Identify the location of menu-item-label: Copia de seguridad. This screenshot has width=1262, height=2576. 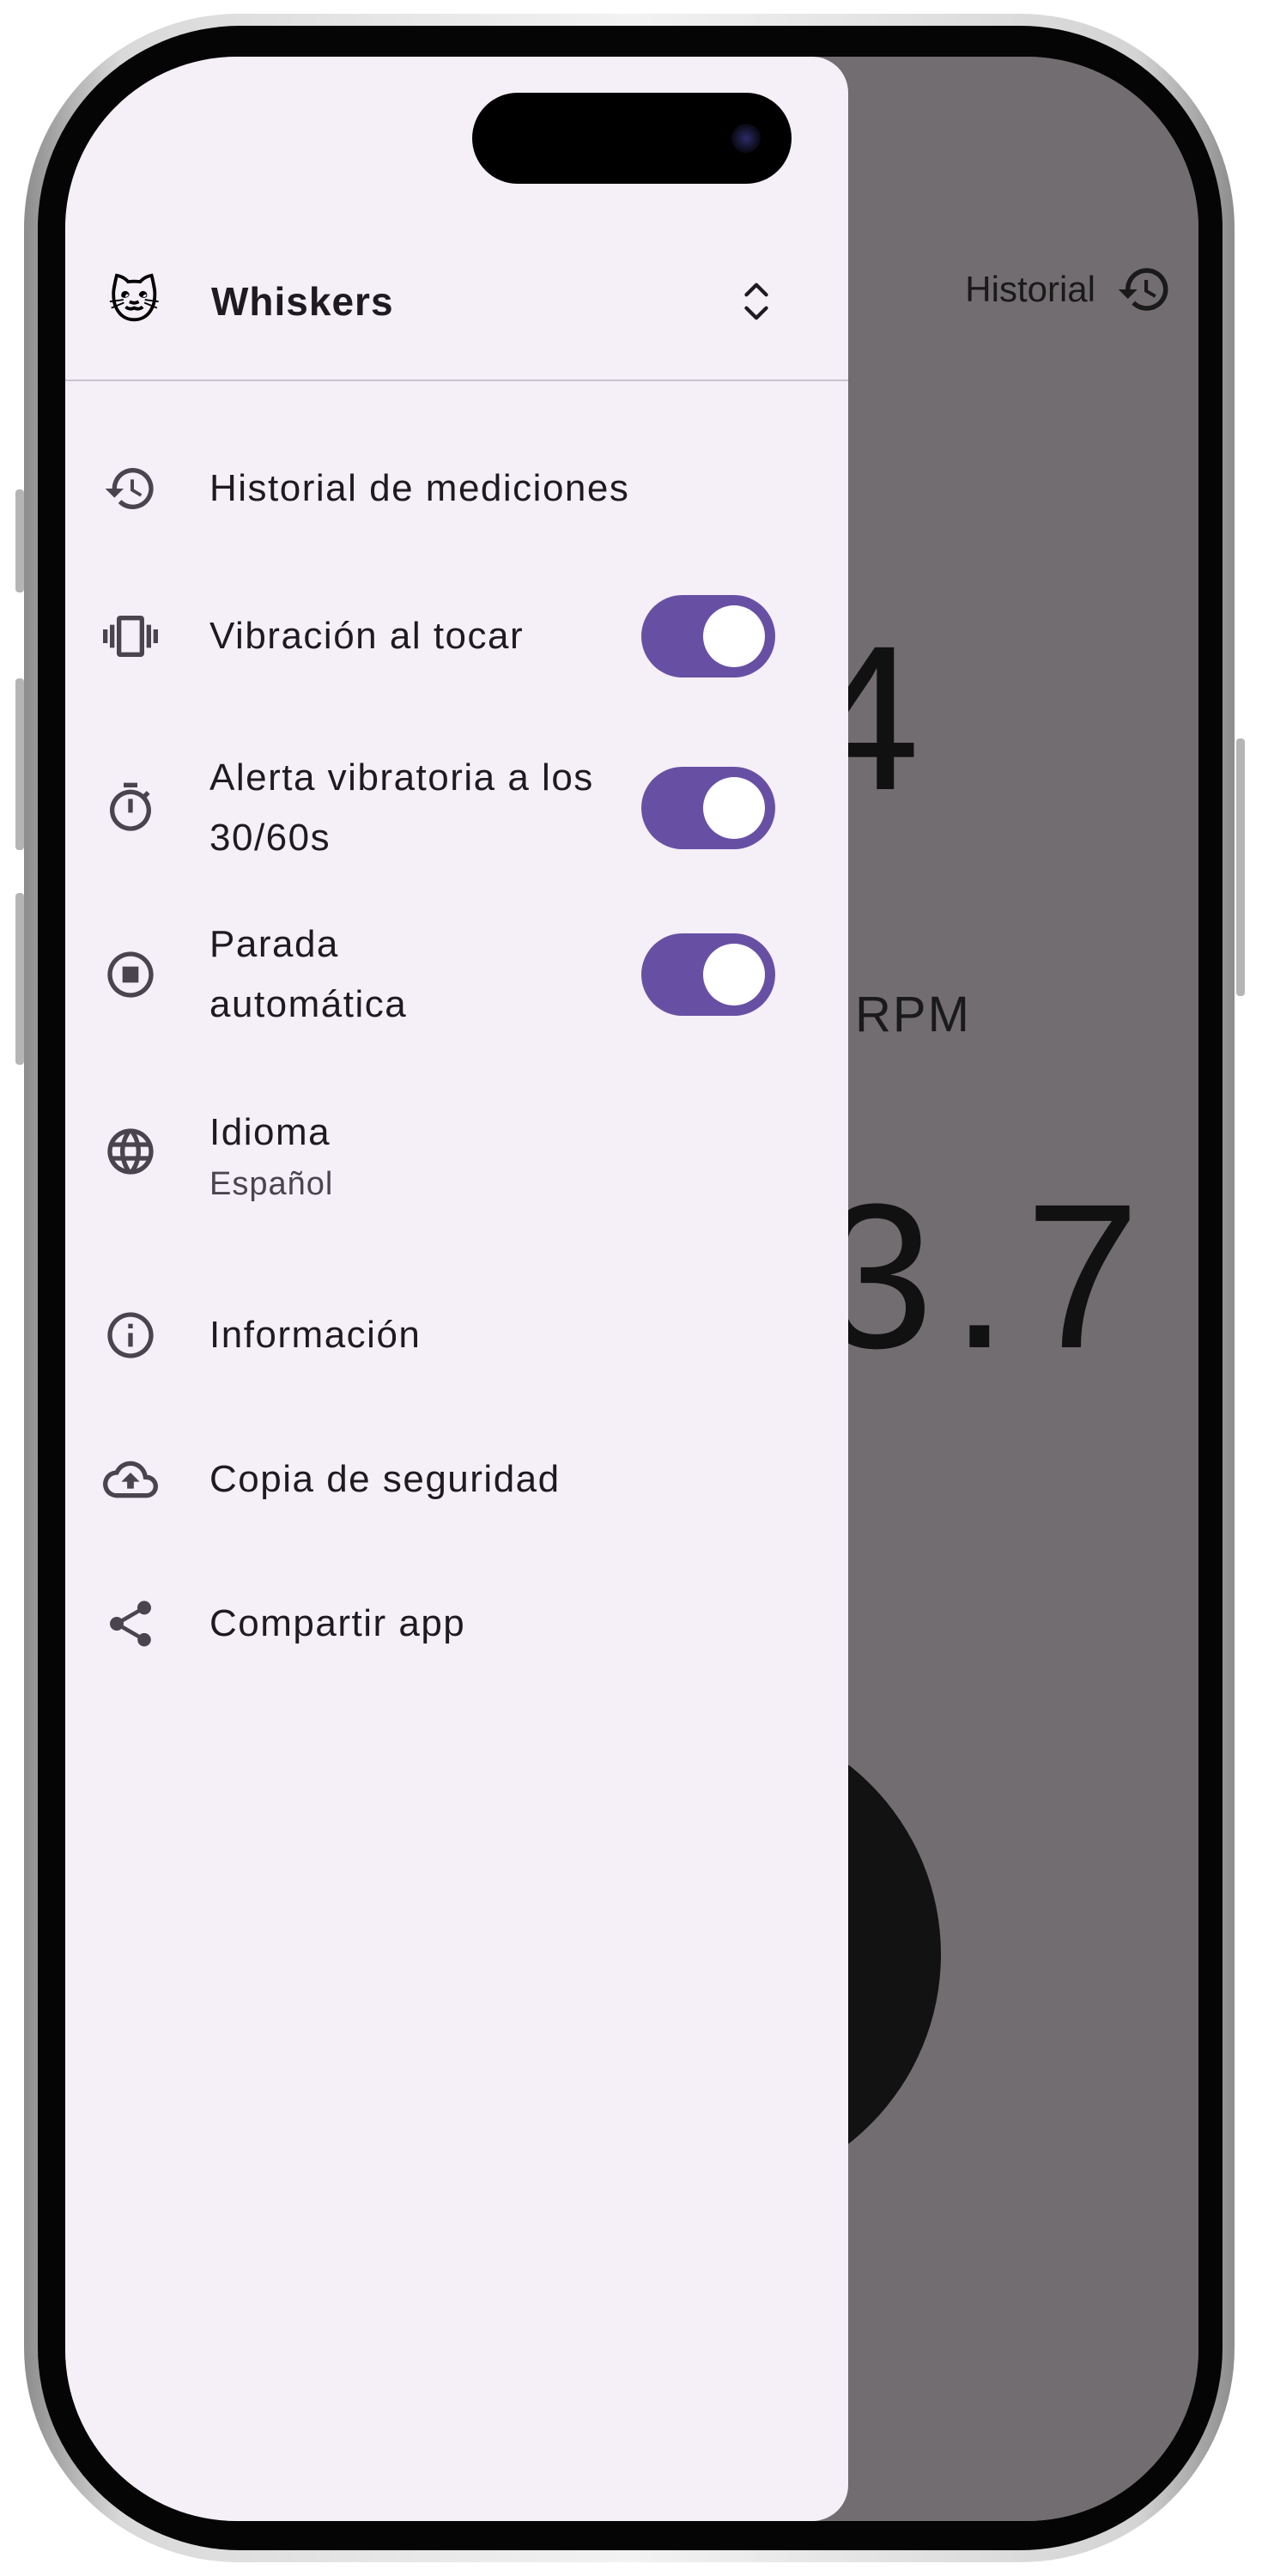
(385, 1479).